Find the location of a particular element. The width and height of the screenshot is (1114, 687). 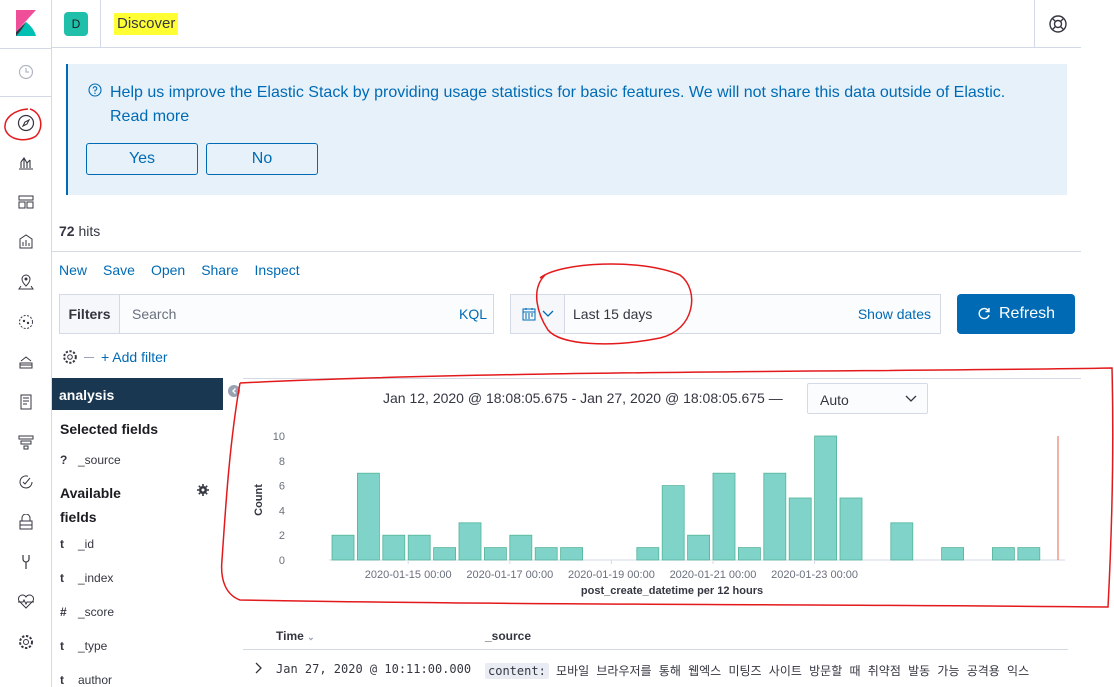

add-filter-button: + Add filter is located at coordinates (134, 357).